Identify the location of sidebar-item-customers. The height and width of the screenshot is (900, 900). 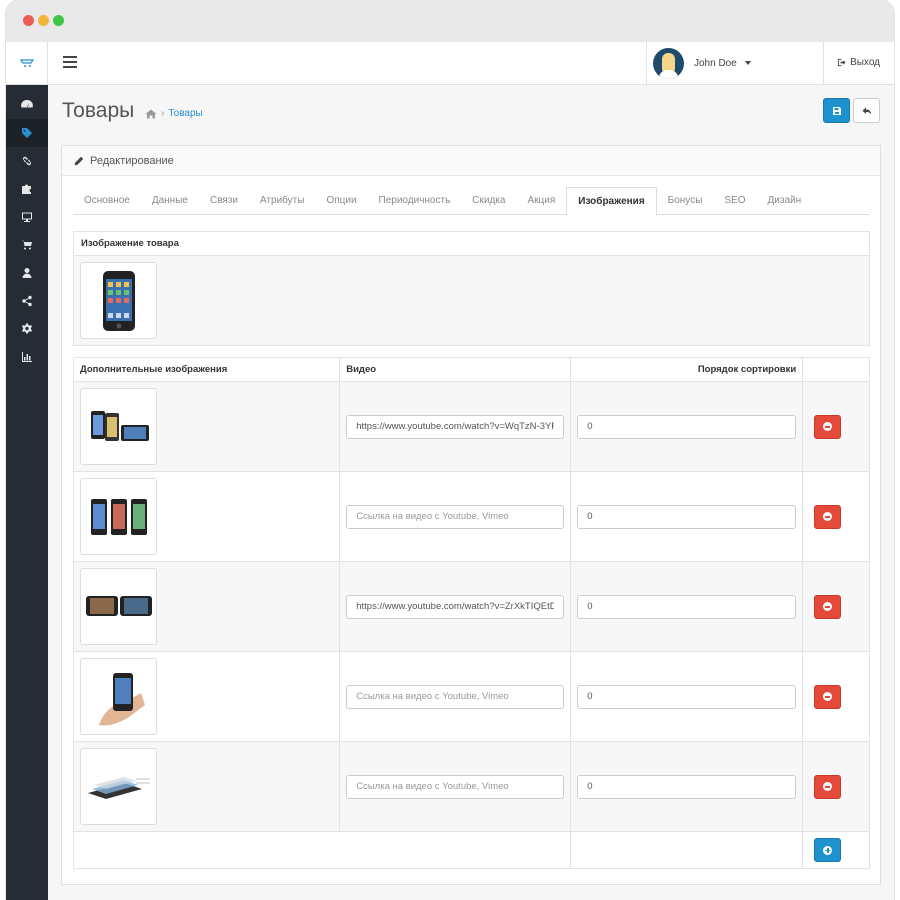
(27, 273).